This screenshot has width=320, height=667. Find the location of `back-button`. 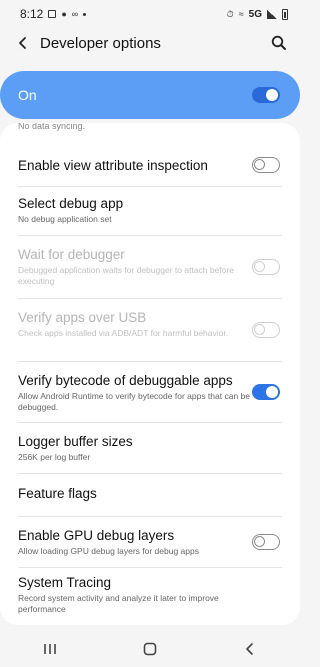

back-button is located at coordinates (23, 43).